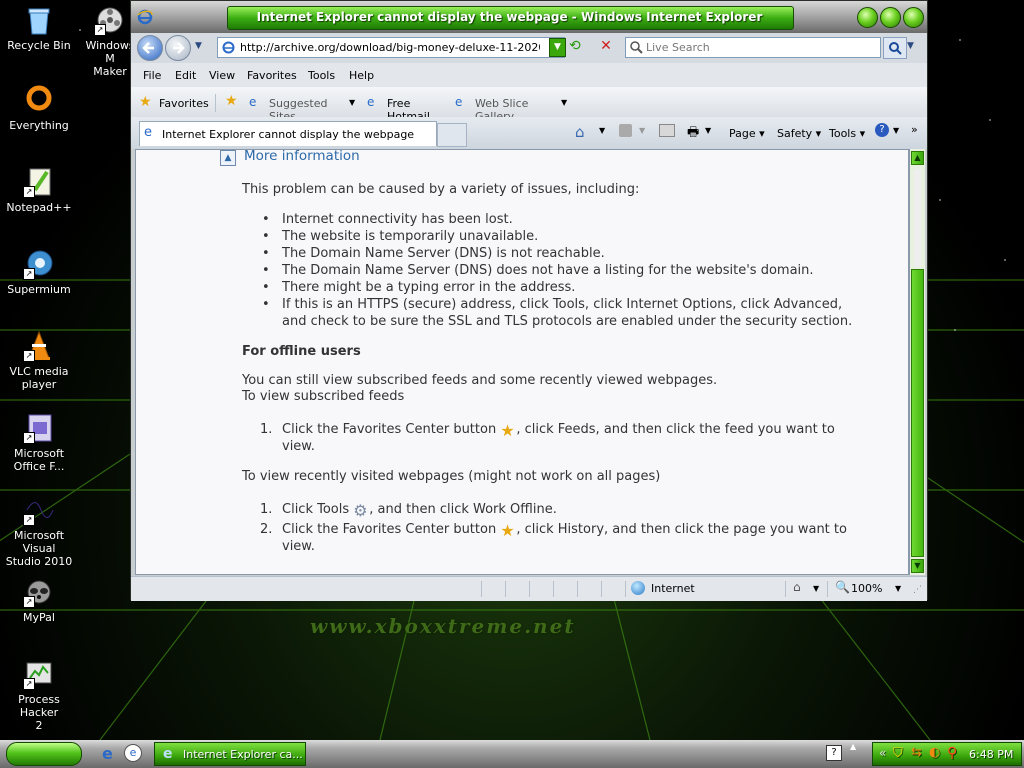  Describe the element at coordinates (133, 753) in the screenshot. I see `quick-launch-browser-icon: e` at that location.